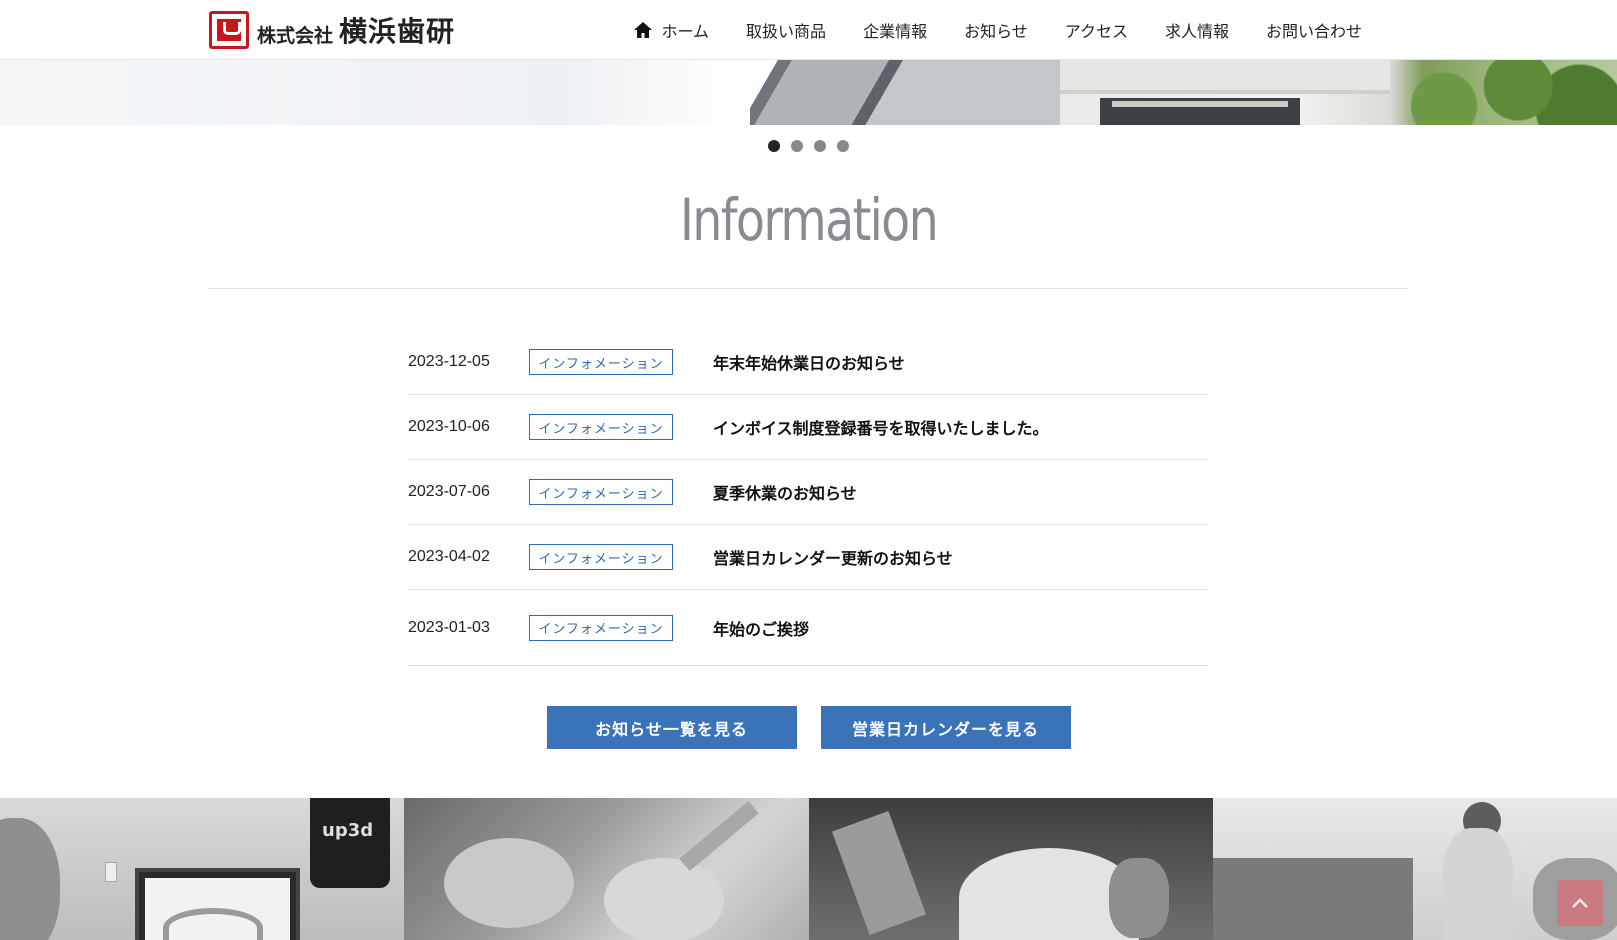 The width and height of the screenshot is (1617, 940). Describe the element at coordinates (1010, 869) in the screenshot. I see `photo-denture-model` at that location.